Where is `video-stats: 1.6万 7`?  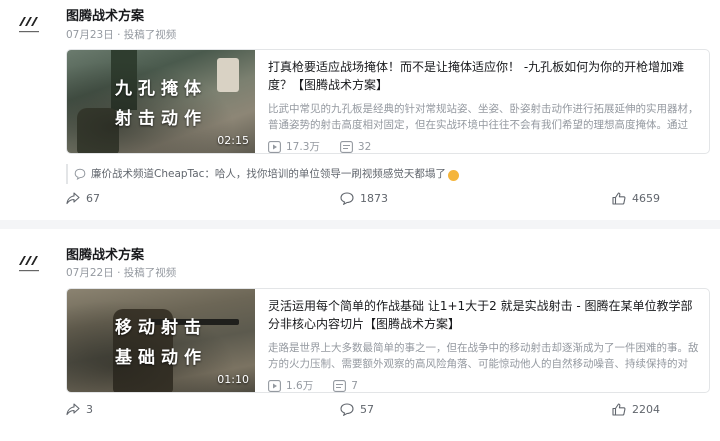 video-stats: 1.6万 7 is located at coordinates (484, 385).